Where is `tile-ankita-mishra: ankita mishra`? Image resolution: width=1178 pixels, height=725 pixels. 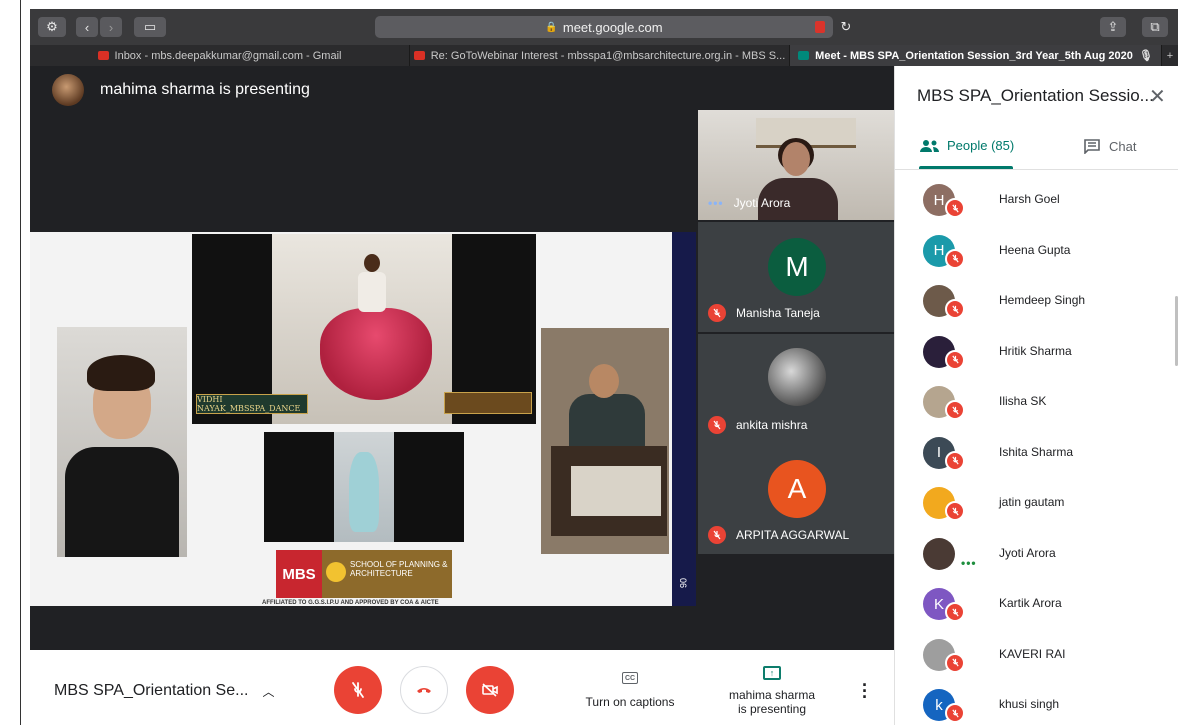
tile-ankita-mishra: ankita mishra is located at coordinates (796, 389).